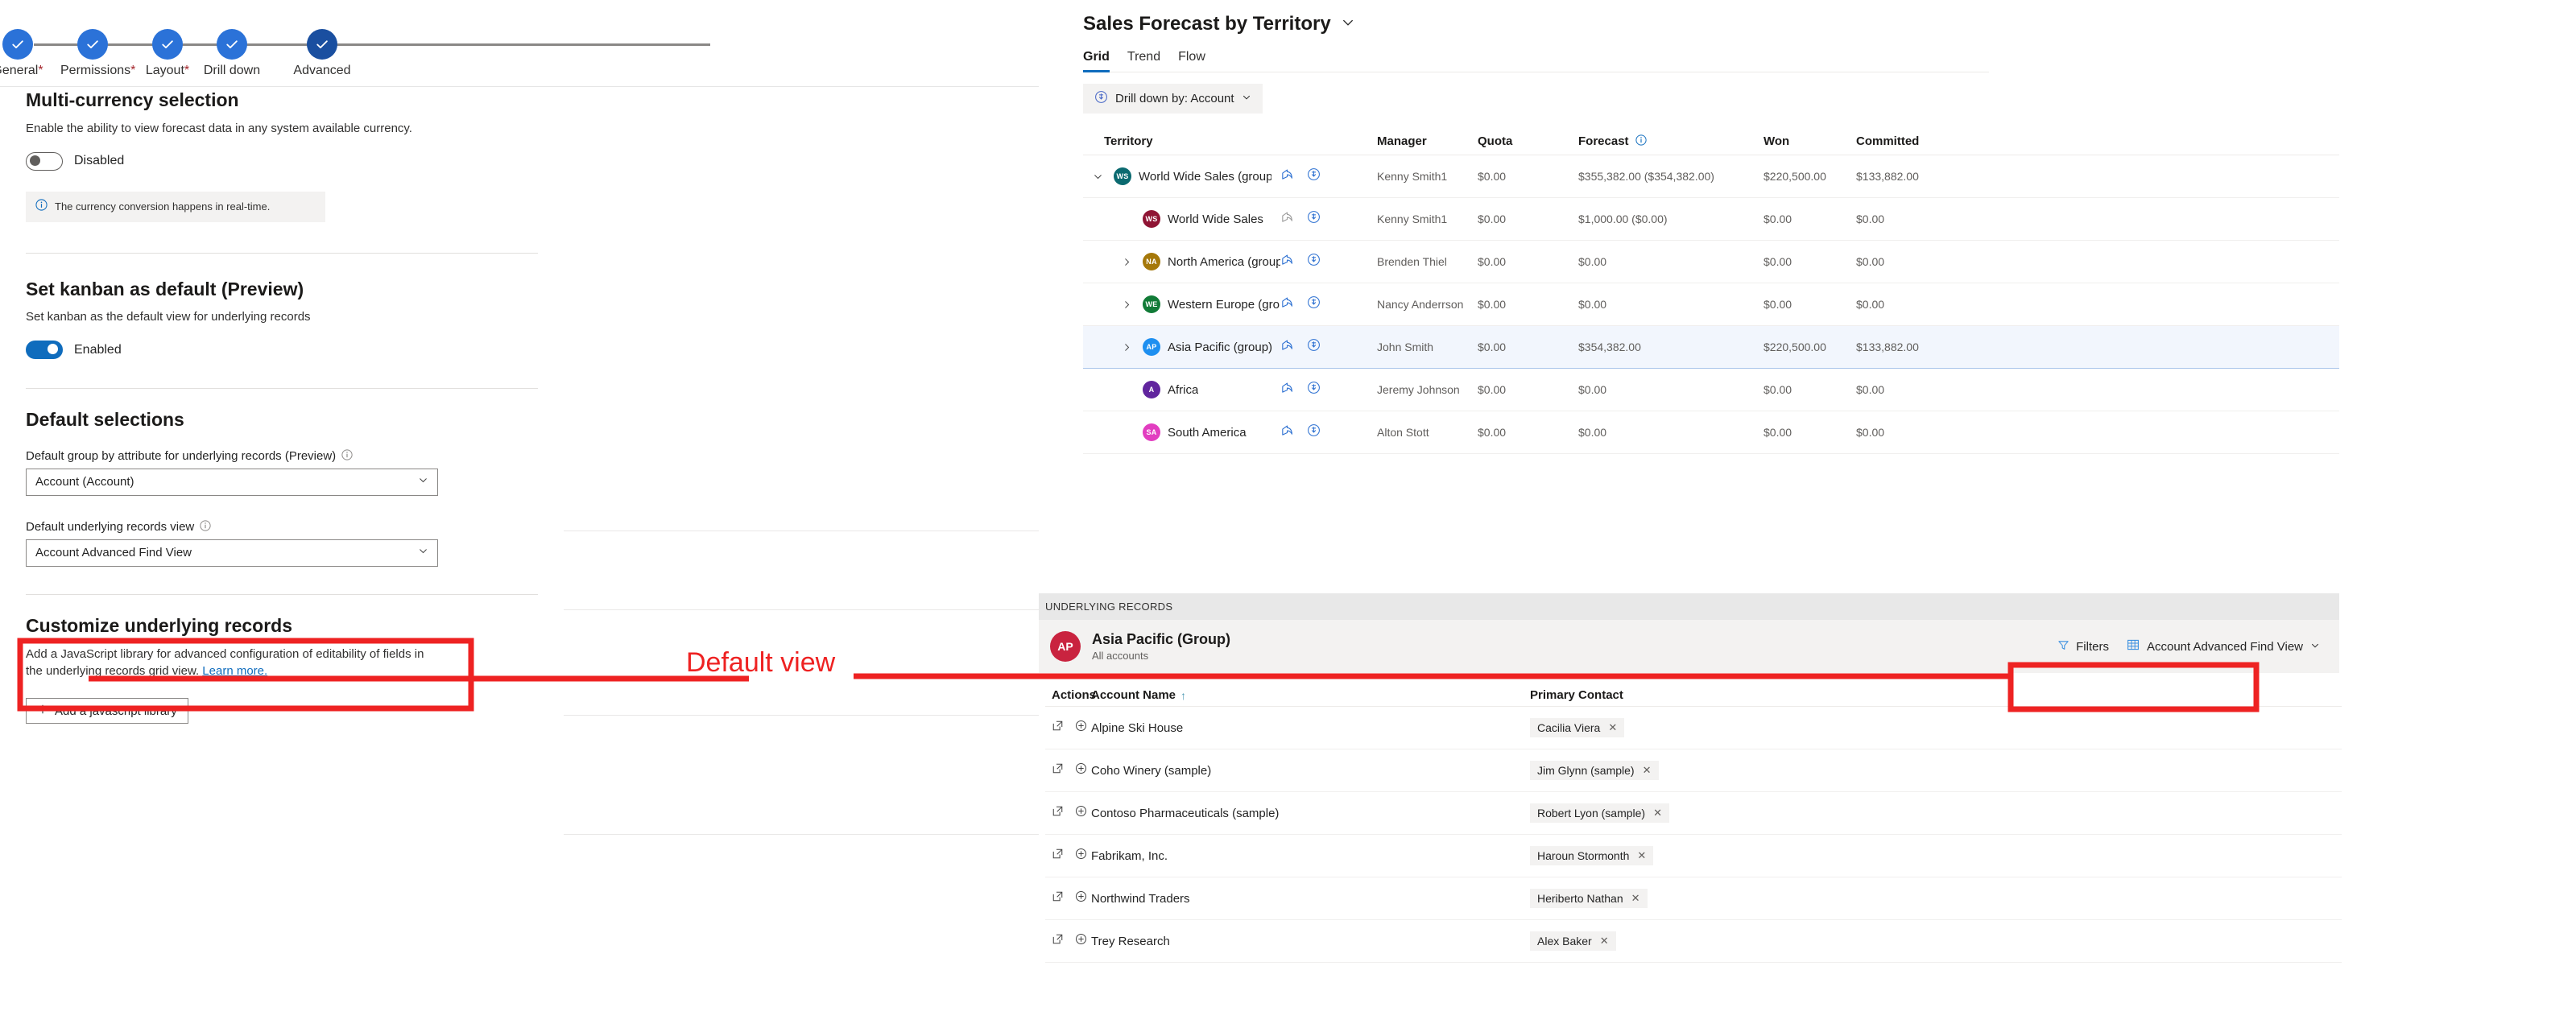 This screenshot has width=2576, height=1028. Describe the element at coordinates (1143, 61) in the screenshot. I see `tab-trend: Trend` at that location.